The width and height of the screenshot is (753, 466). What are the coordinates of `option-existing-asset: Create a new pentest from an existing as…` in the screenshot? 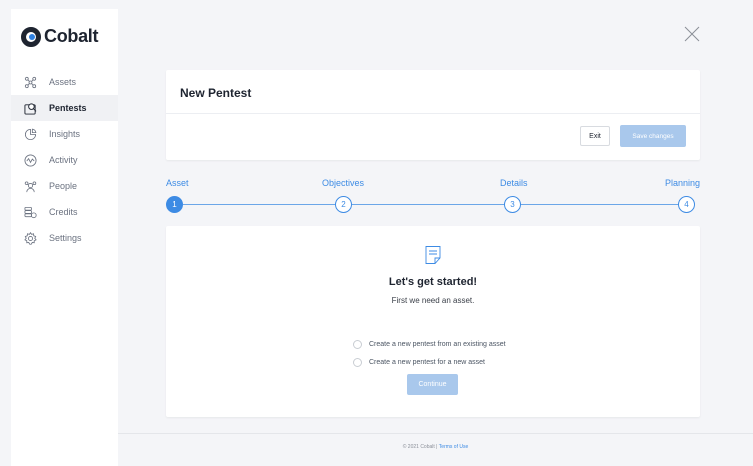 It's located at (429, 344).